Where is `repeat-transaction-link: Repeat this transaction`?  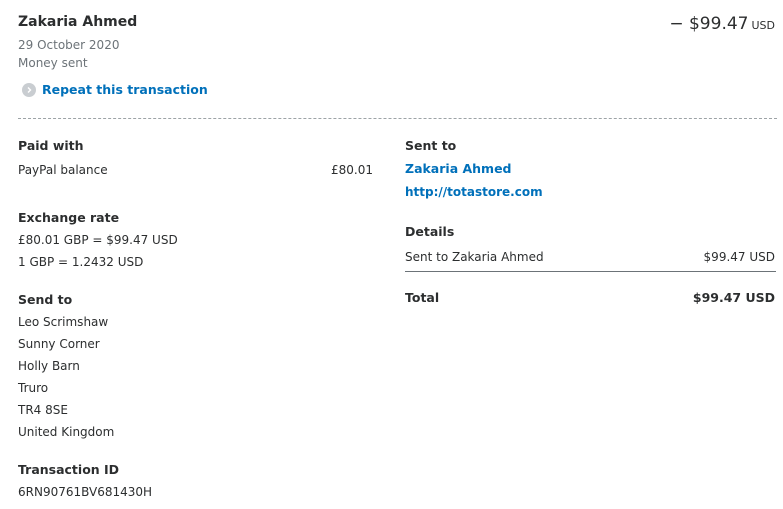
repeat-transaction-link: Repeat this transaction is located at coordinates (115, 89).